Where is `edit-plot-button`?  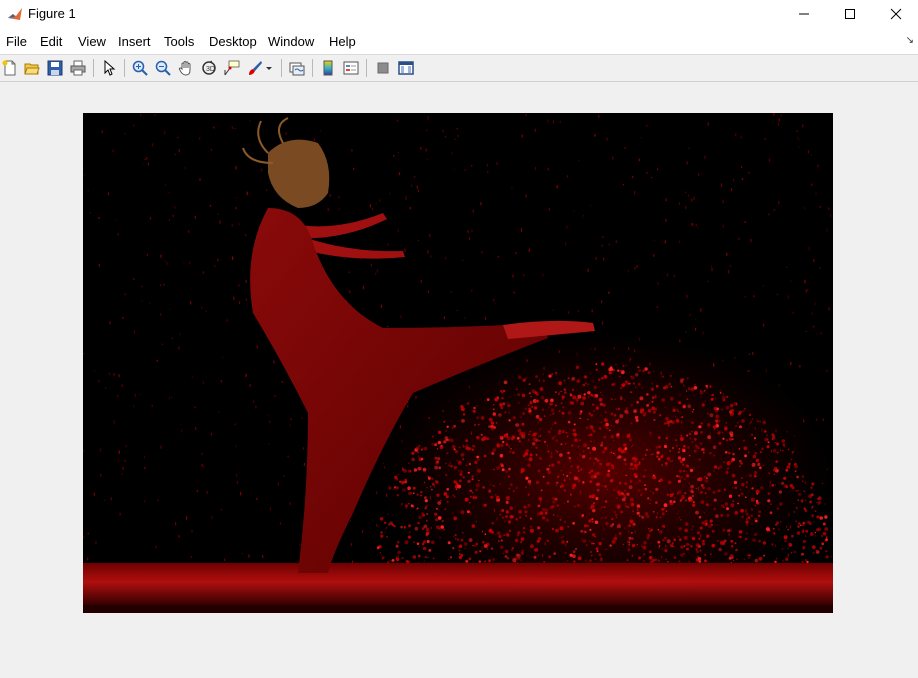 edit-plot-button is located at coordinates (109, 68).